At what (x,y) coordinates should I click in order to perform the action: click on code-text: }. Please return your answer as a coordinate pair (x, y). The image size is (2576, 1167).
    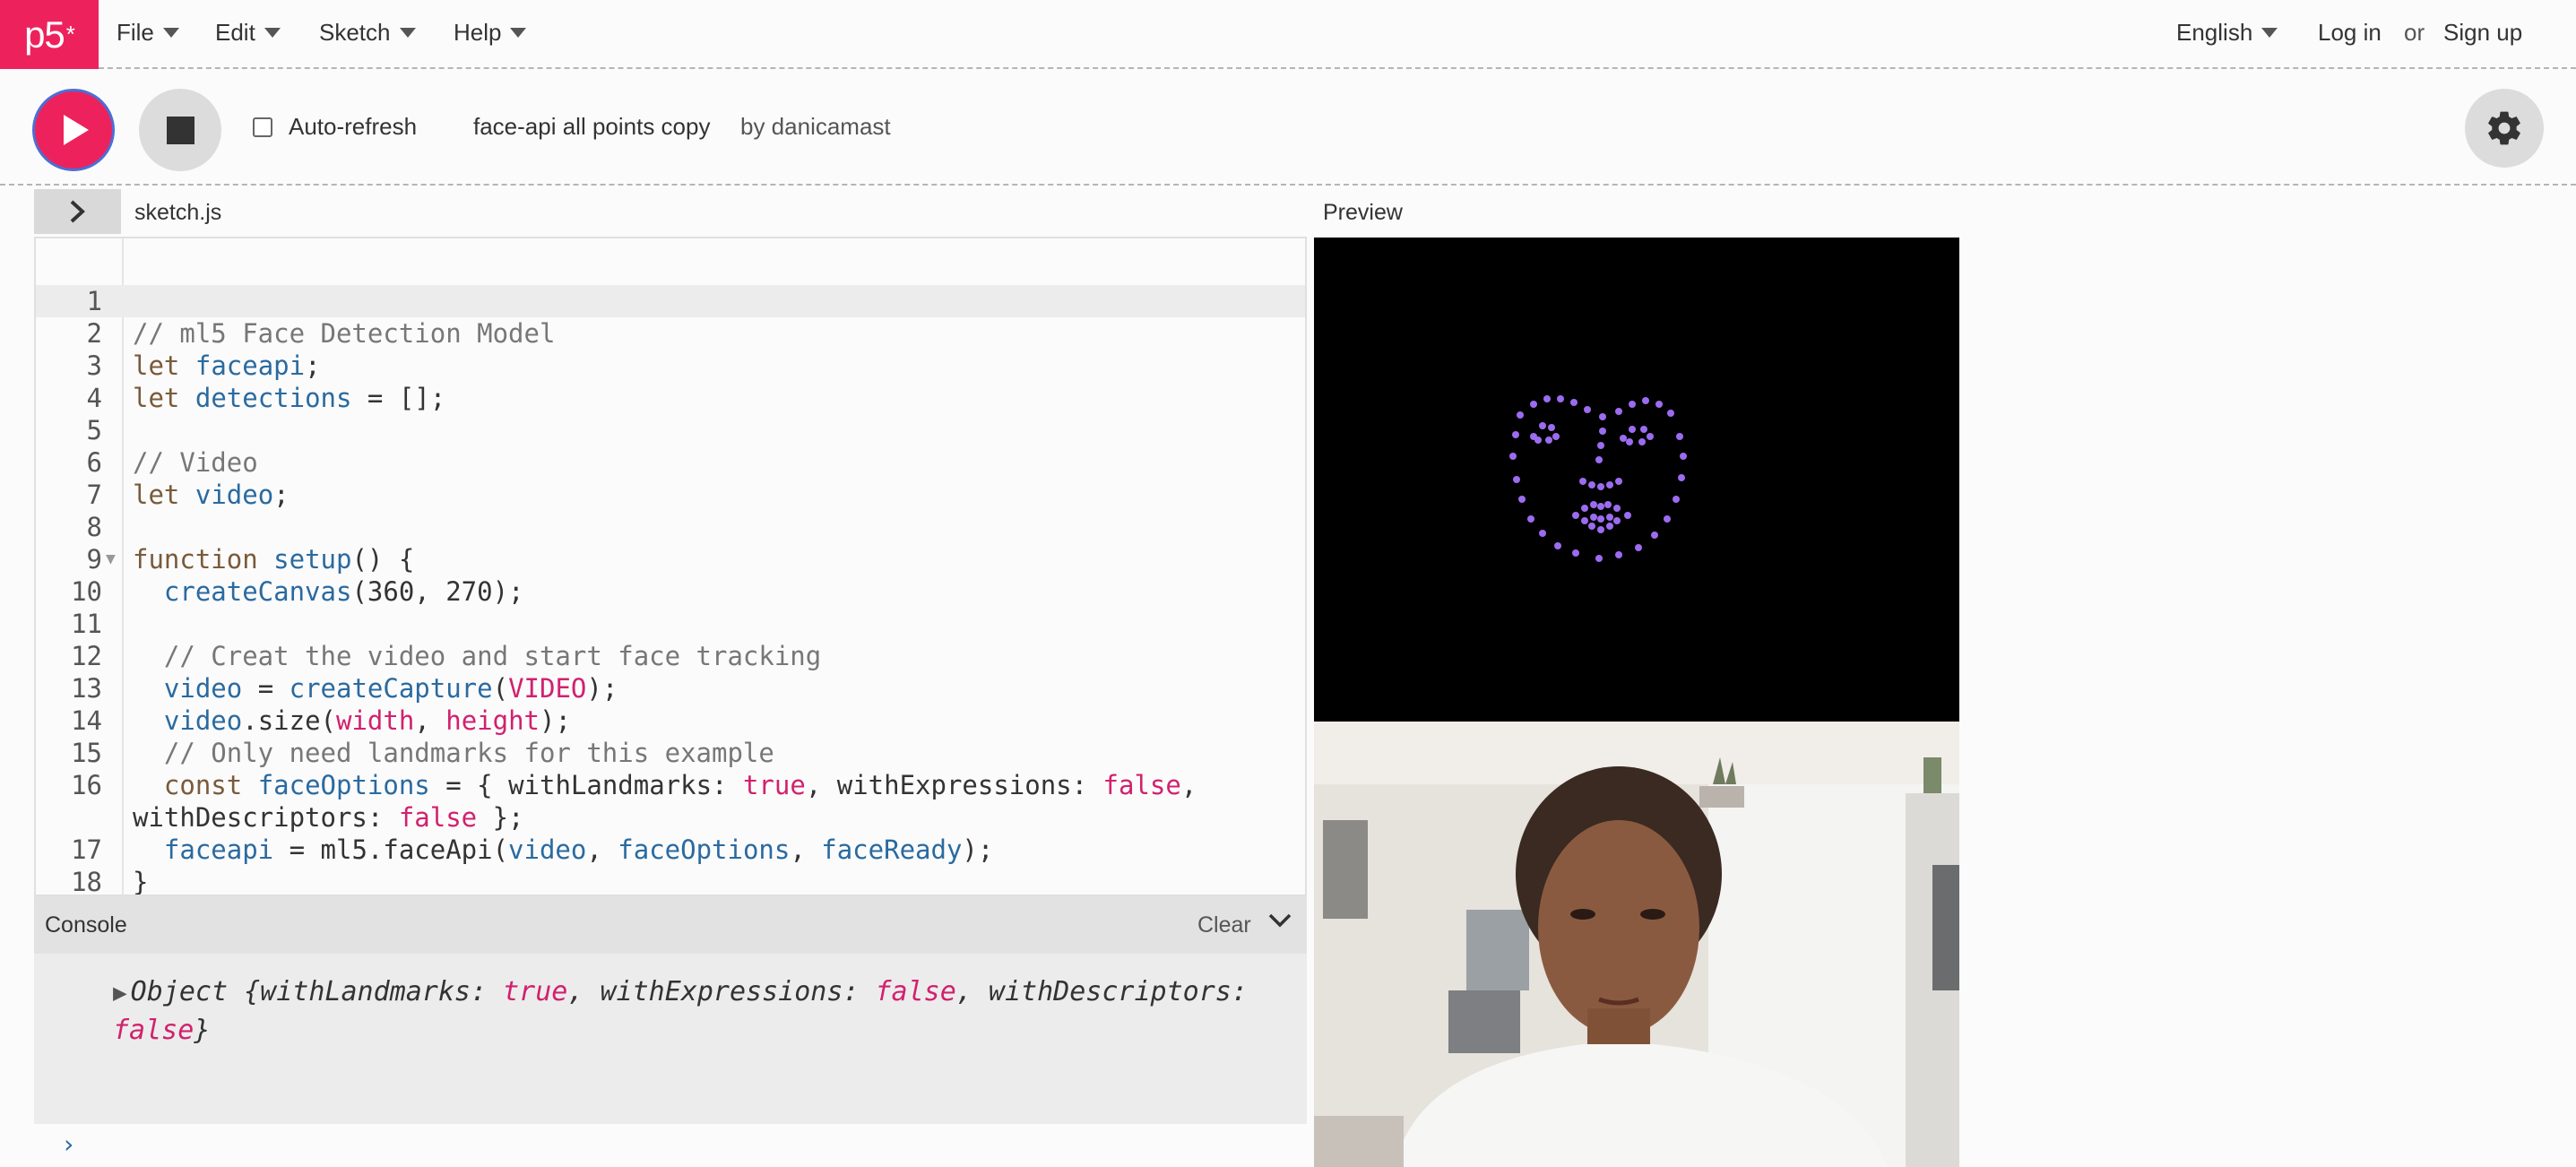
    Looking at the image, I should click on (141, 881).